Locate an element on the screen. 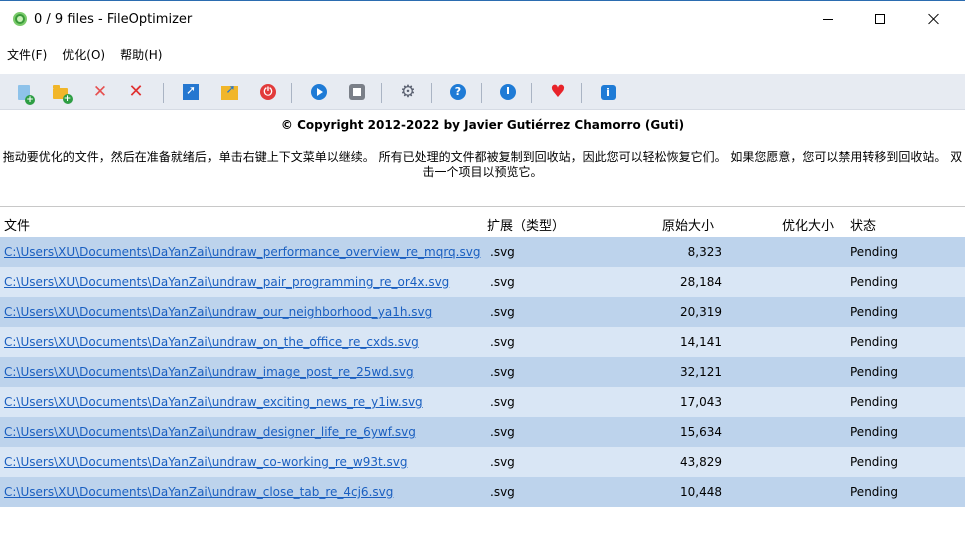 The image size is (965, 560). add-folder-button is located at coordinates (61, 93).